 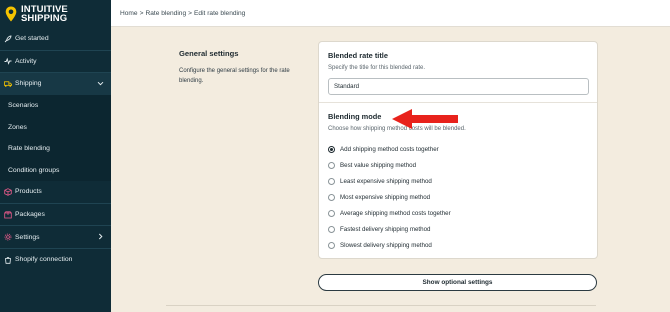 I want to click on package-icon, so click(x=8, y=214).